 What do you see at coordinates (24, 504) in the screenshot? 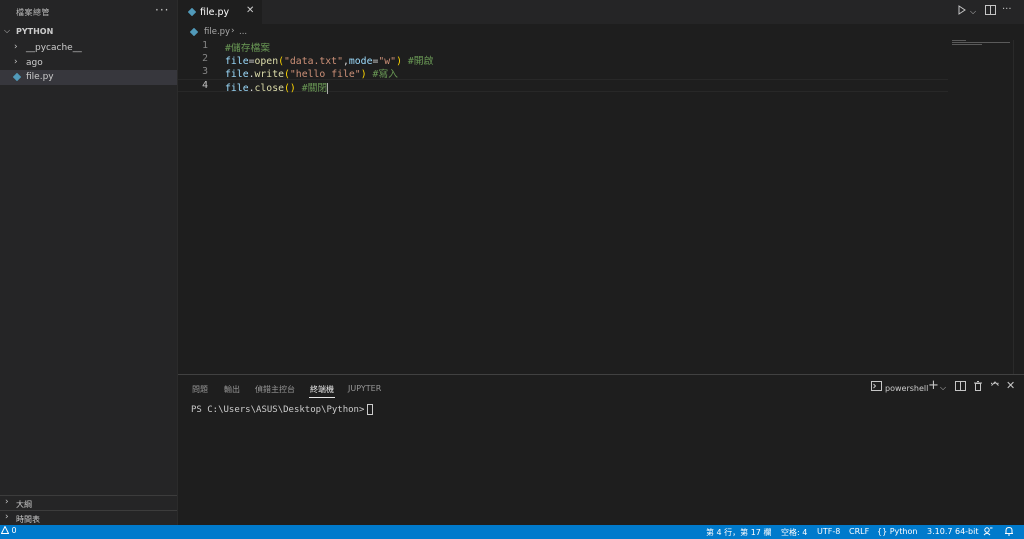
I see `outline-label: 大綱` at bounding box center [24, 504].